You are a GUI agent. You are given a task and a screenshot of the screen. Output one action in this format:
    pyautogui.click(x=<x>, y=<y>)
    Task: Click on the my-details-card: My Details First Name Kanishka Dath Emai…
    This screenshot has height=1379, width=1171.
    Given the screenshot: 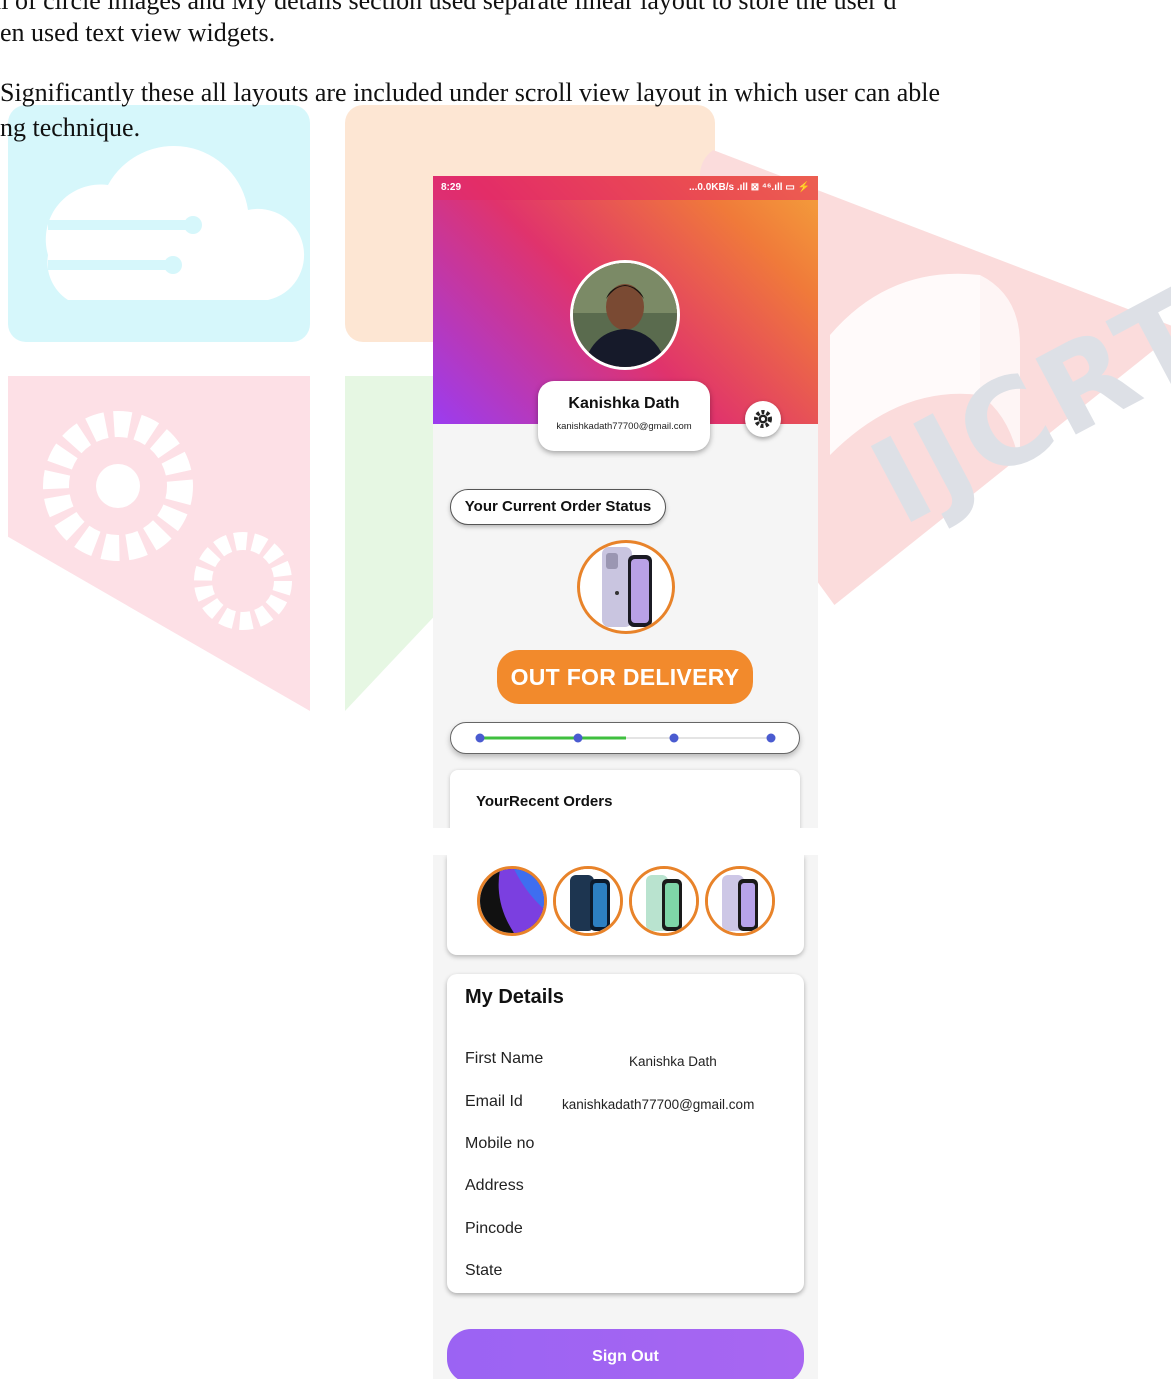 What is the action you would take?
    pyautogui.click(x=625, y=1133)
    